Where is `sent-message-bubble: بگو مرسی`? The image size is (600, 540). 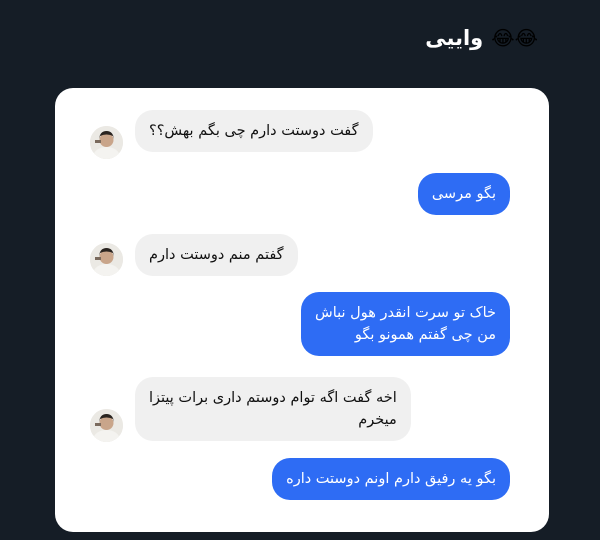
sent-message-bubble: بگو مرسی is located at coordinates (463, 194).